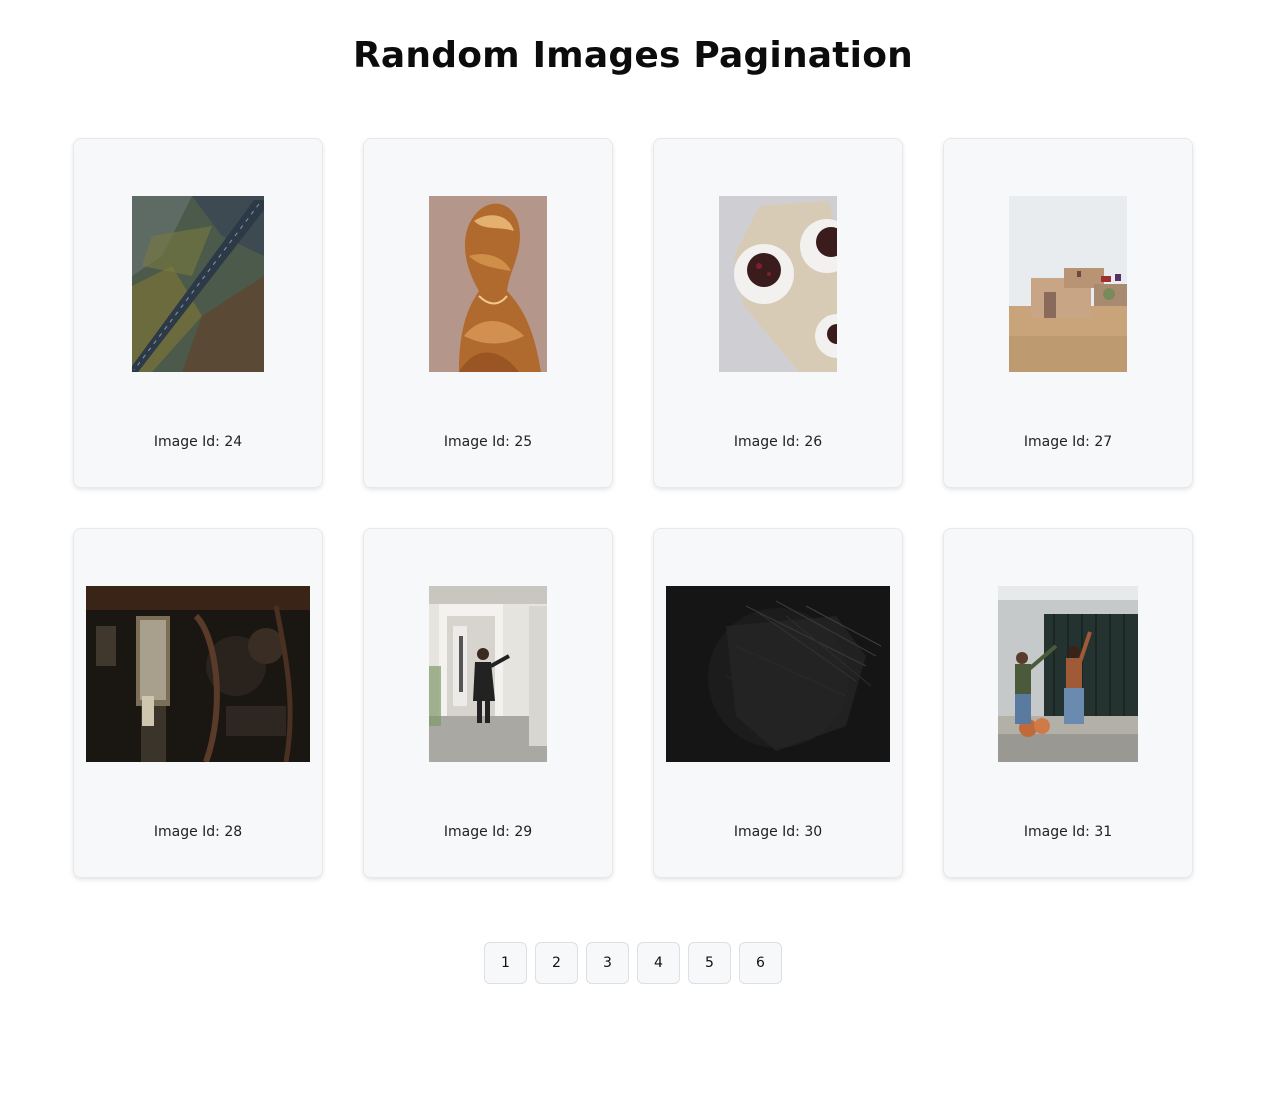  I want to click on image-id-label: Image Id: 25, so click(488, 442).